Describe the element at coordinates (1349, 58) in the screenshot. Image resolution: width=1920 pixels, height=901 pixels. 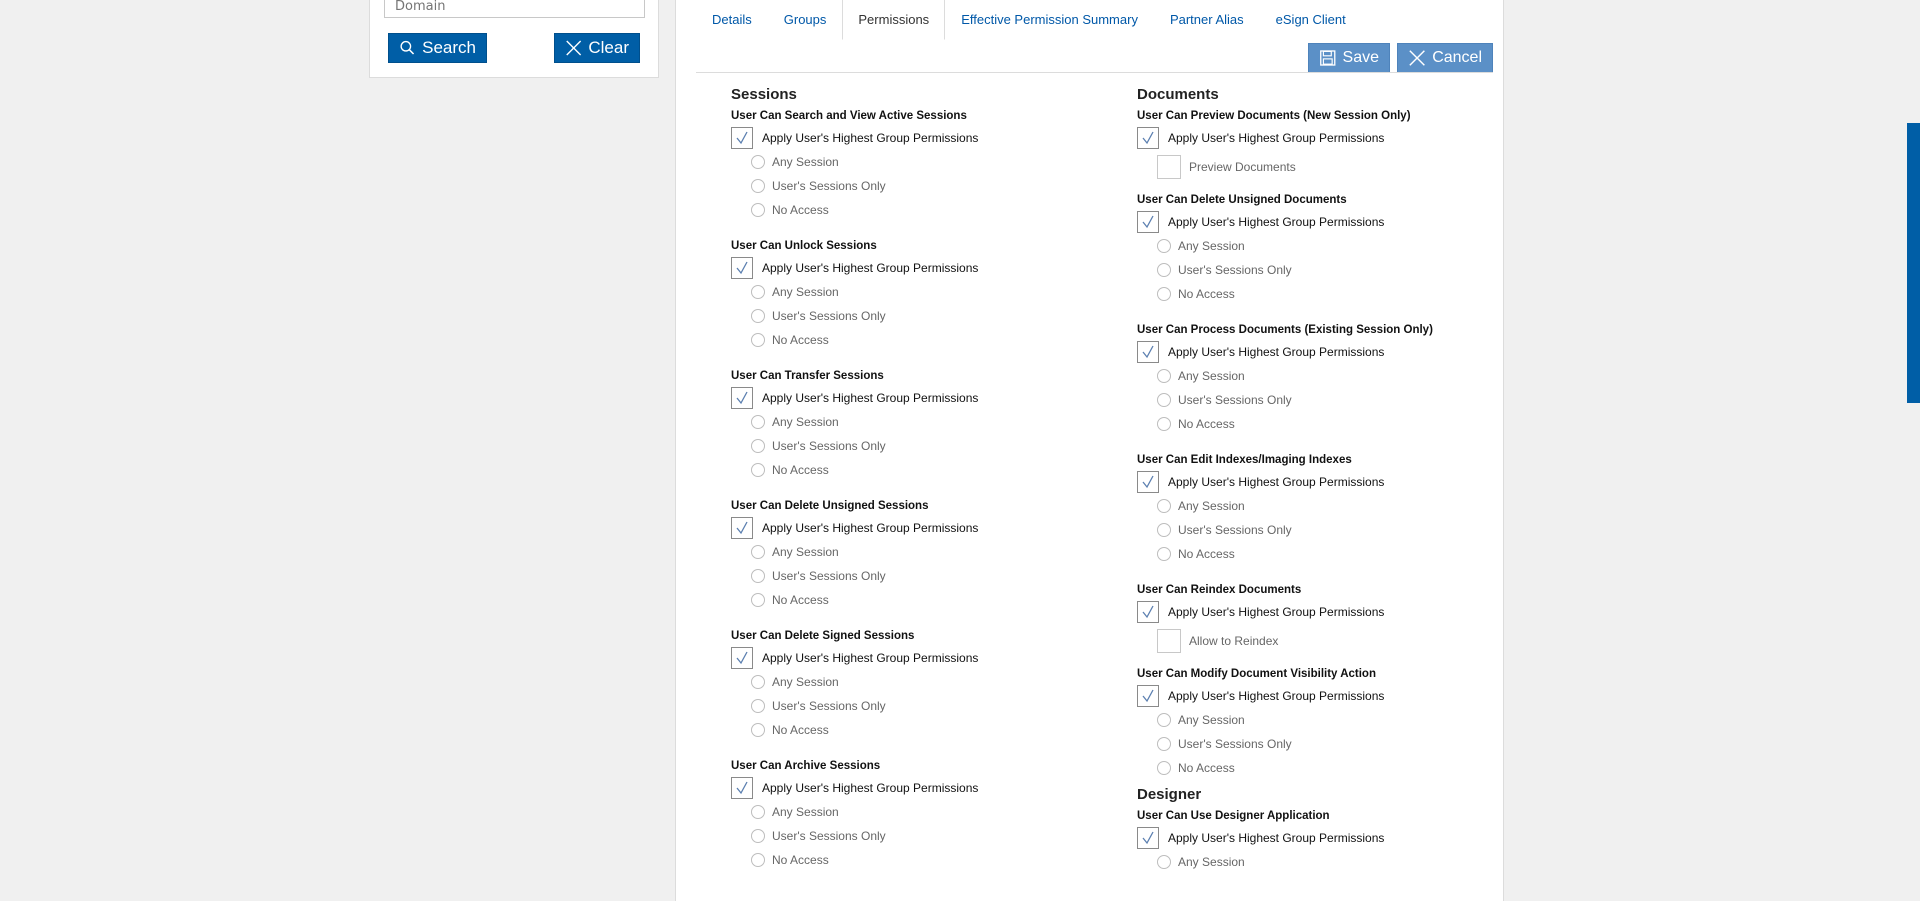
I see `save-button: Save` at that location.